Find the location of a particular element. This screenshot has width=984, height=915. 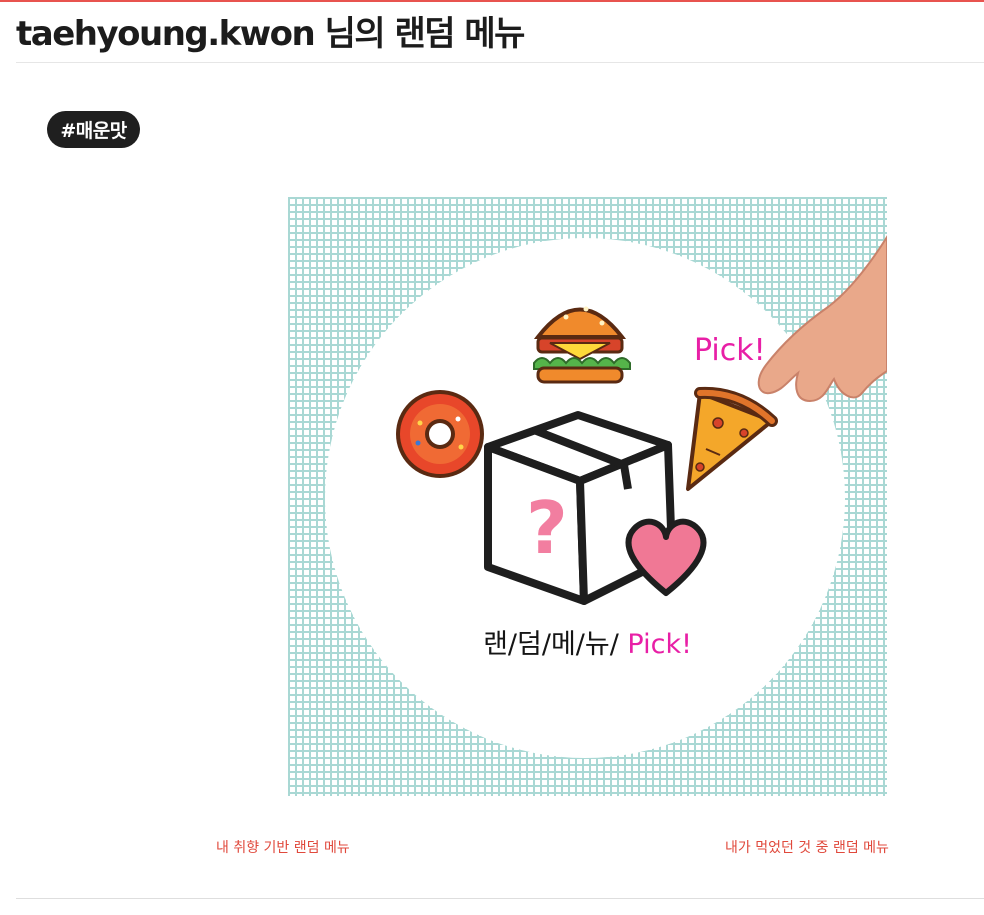

random-menu-caption: 랜/덤/메/뉴/ Pick! is located at coordinates (587, 641).